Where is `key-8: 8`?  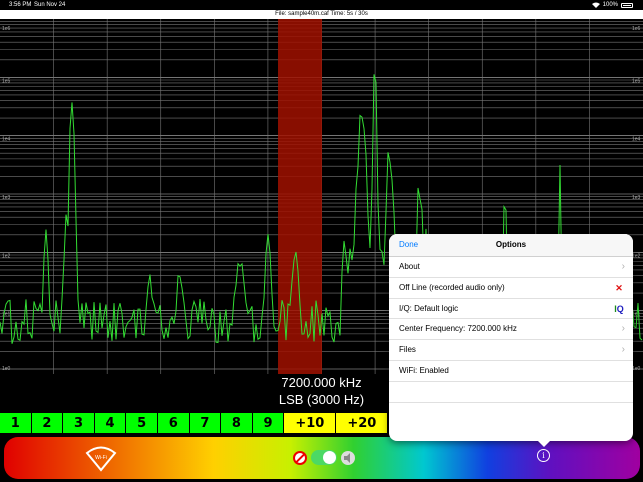
key-8: 8 is located at coordinates (237, 423).